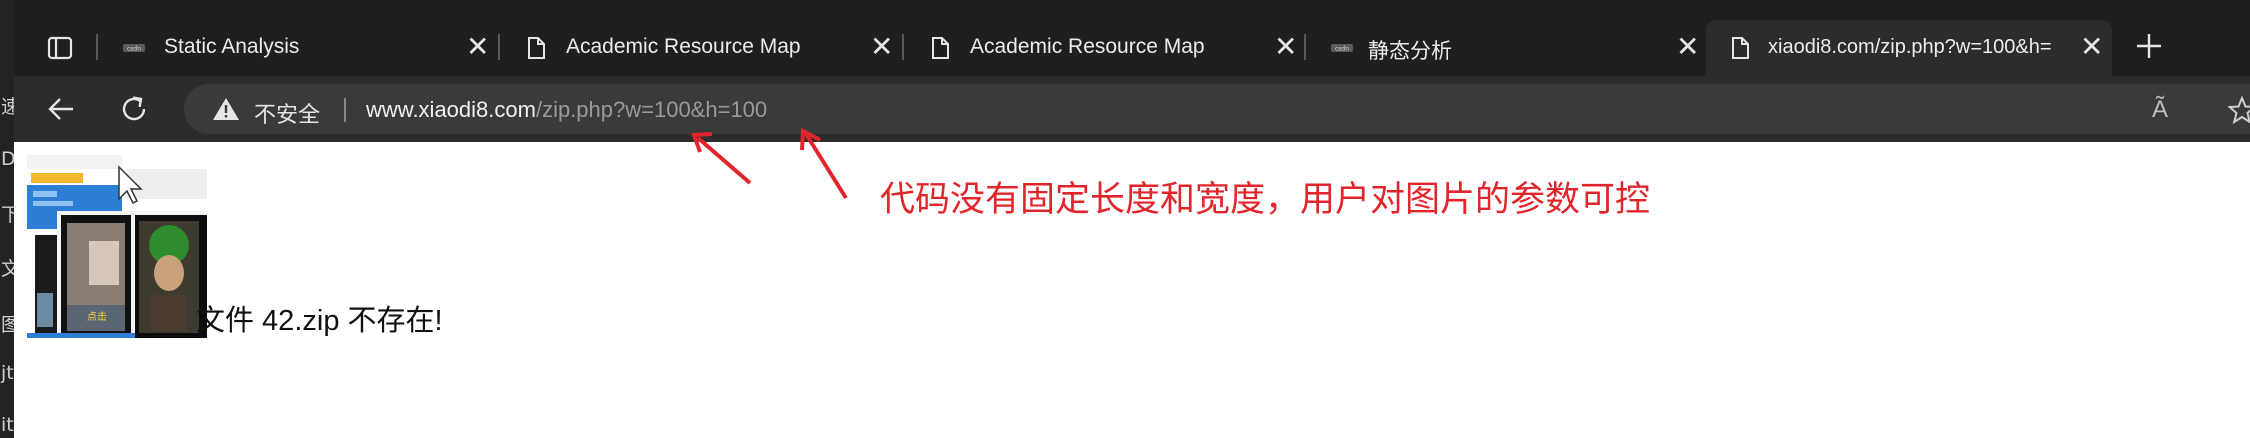 The image size is (2250, 438). Describe the element at coordinates (769, 163) in the screenshot. I see `annotation-arrows` at that location.